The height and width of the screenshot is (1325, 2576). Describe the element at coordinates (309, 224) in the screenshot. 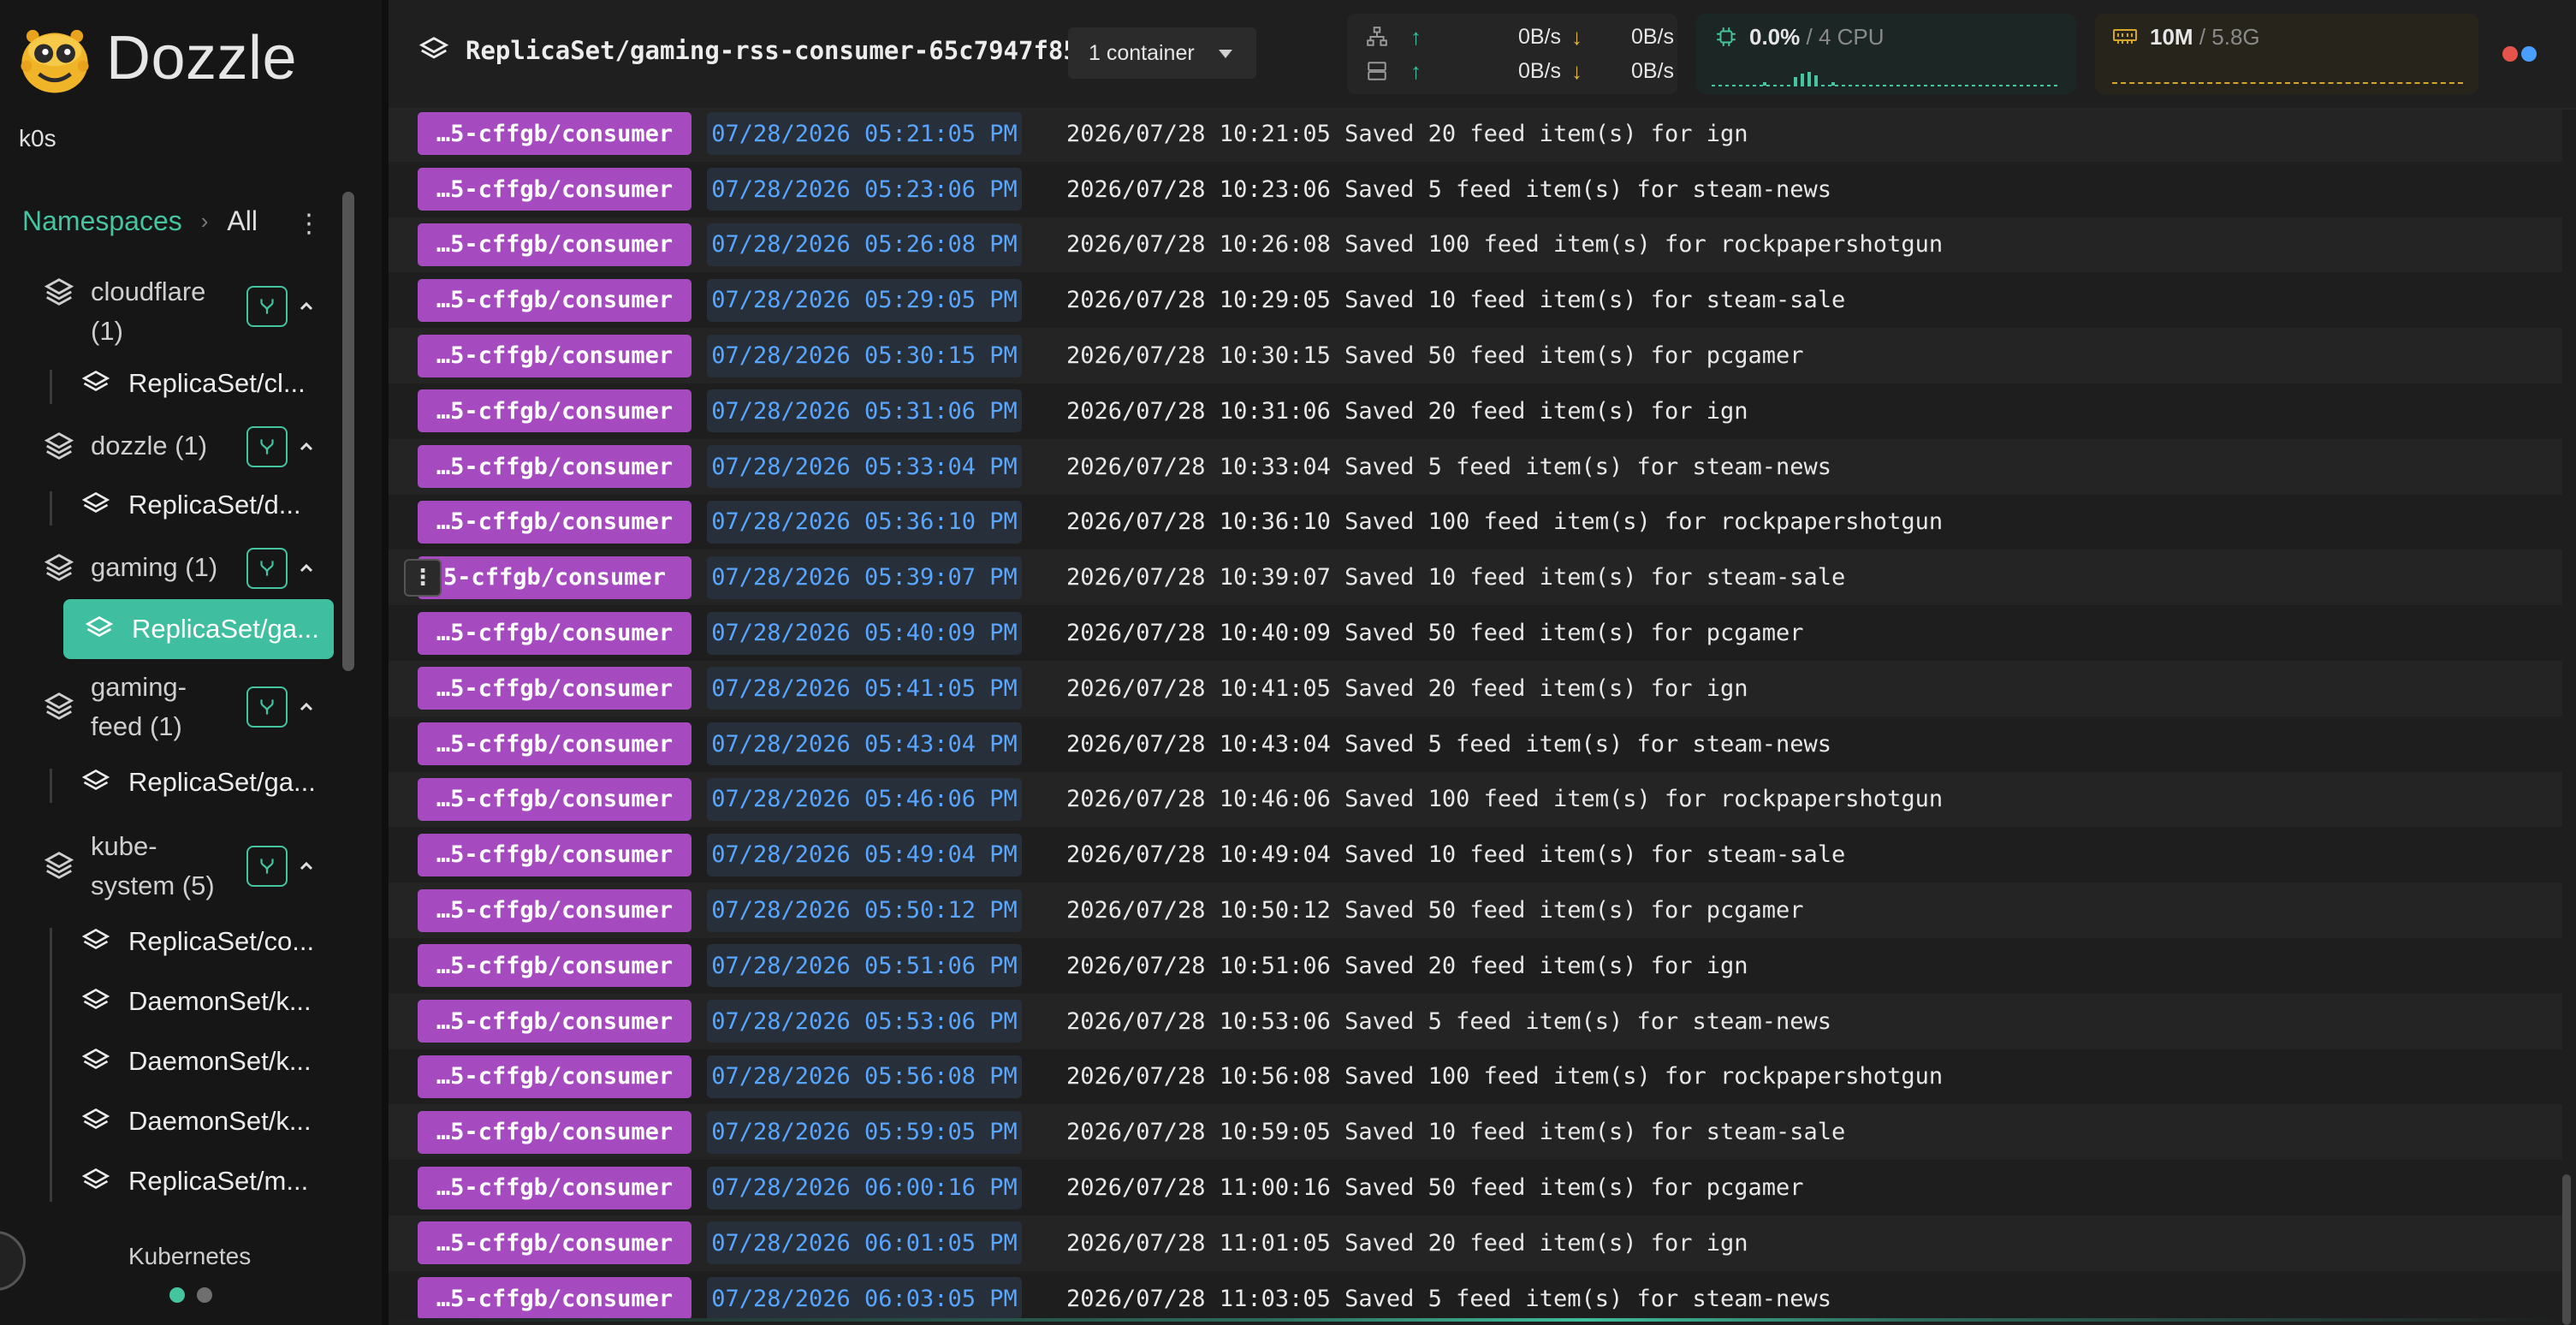

I see `namespace-menu-icon: ⋮` at that location.